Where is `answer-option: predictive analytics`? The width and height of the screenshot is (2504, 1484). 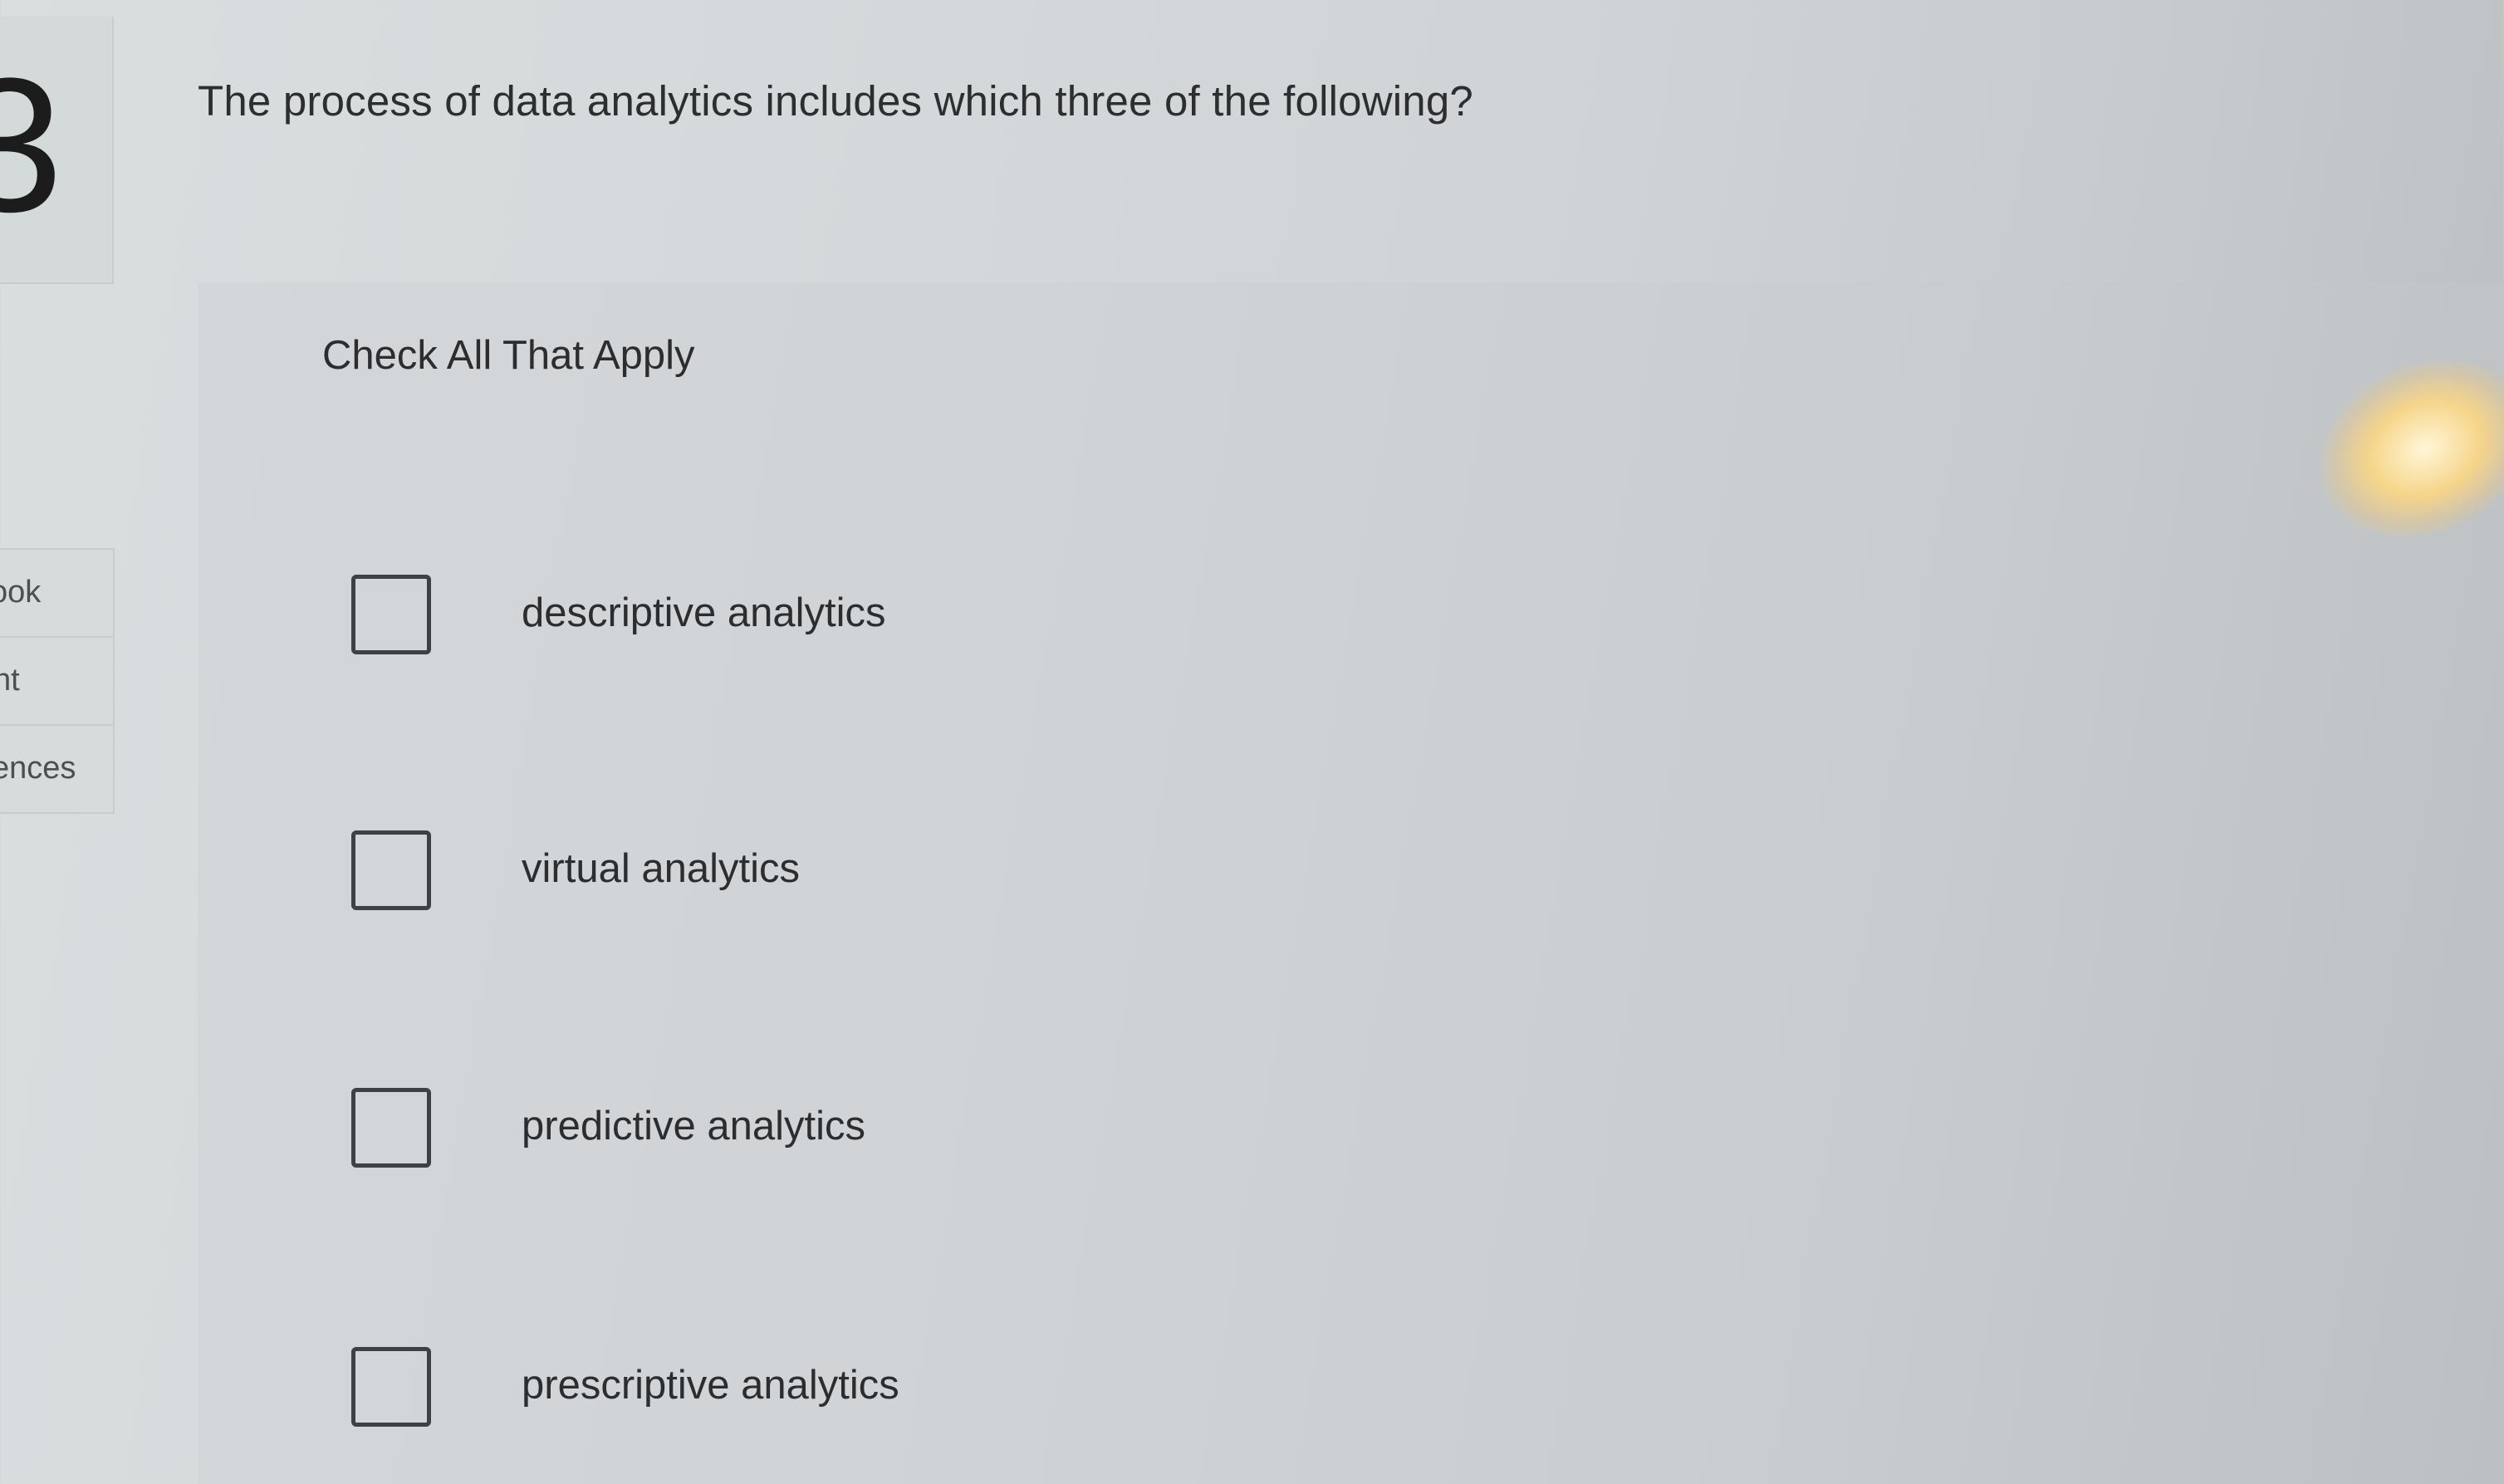
answer-option: predictive analytics is located at coordinates (932, 1133).